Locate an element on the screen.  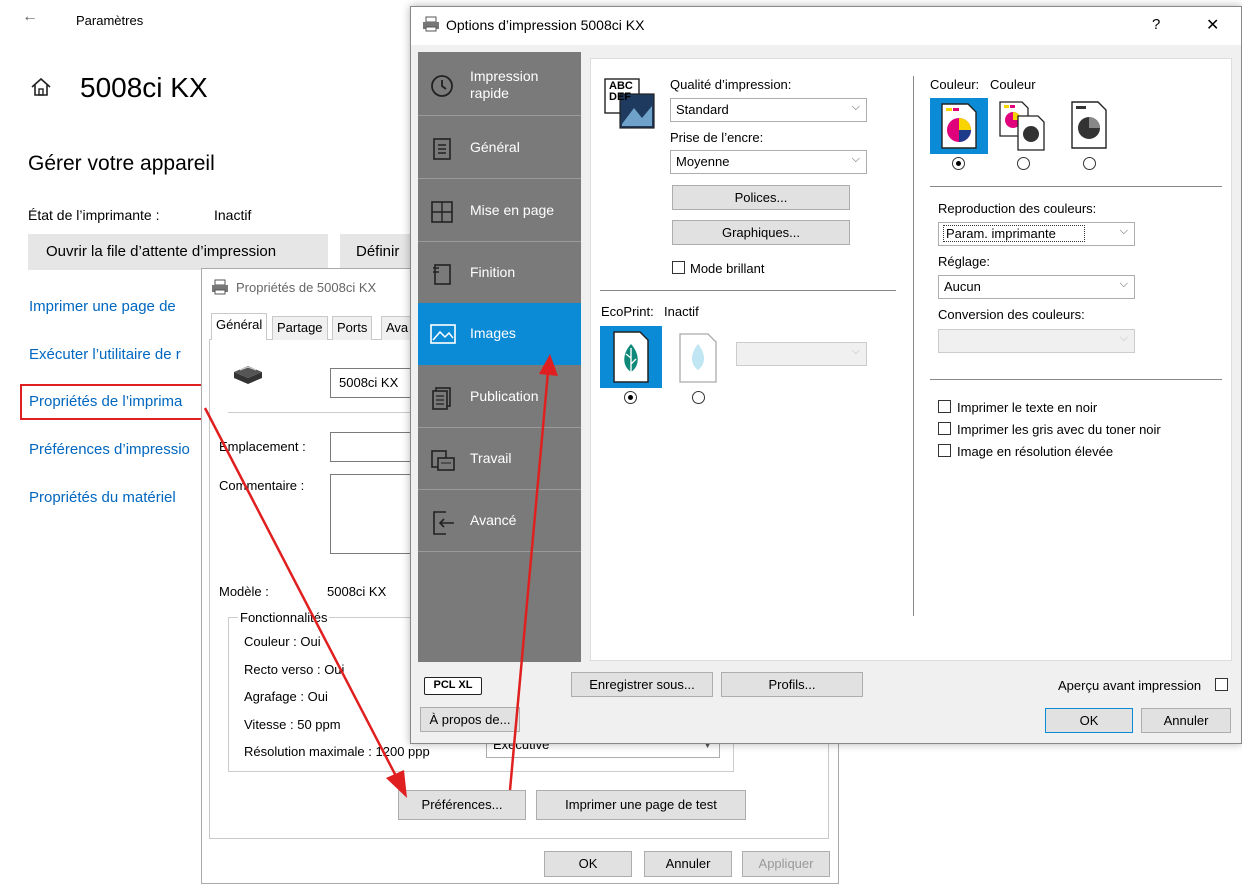
arrow-to-preferences is located at coordinates (301, 594).